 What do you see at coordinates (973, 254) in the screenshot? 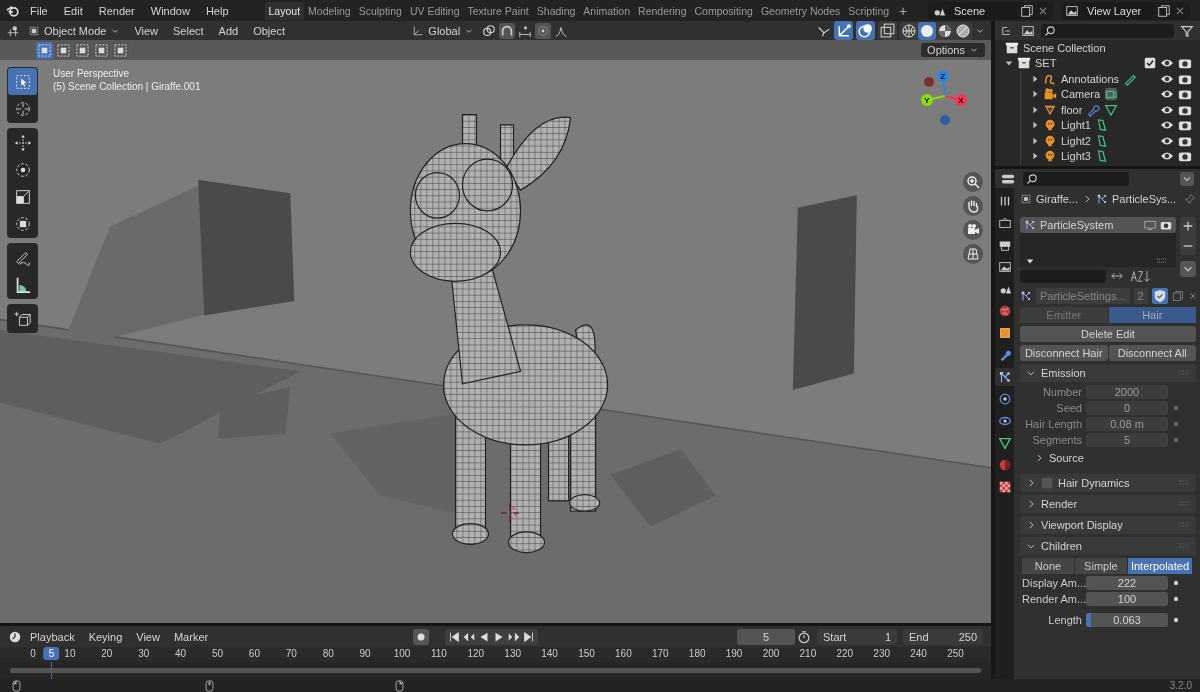
I see `grid-icon` at bounding box center [973, 254].